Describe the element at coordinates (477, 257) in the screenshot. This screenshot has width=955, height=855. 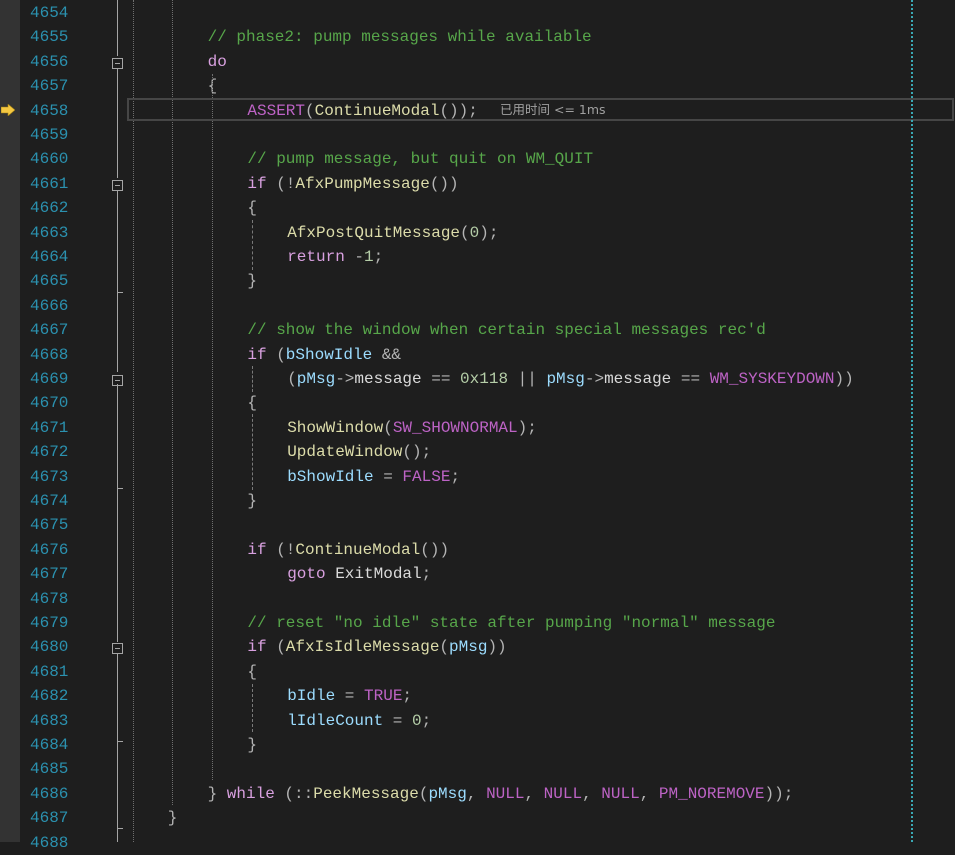
I see `code-line: 4664 return -1;` at that location.